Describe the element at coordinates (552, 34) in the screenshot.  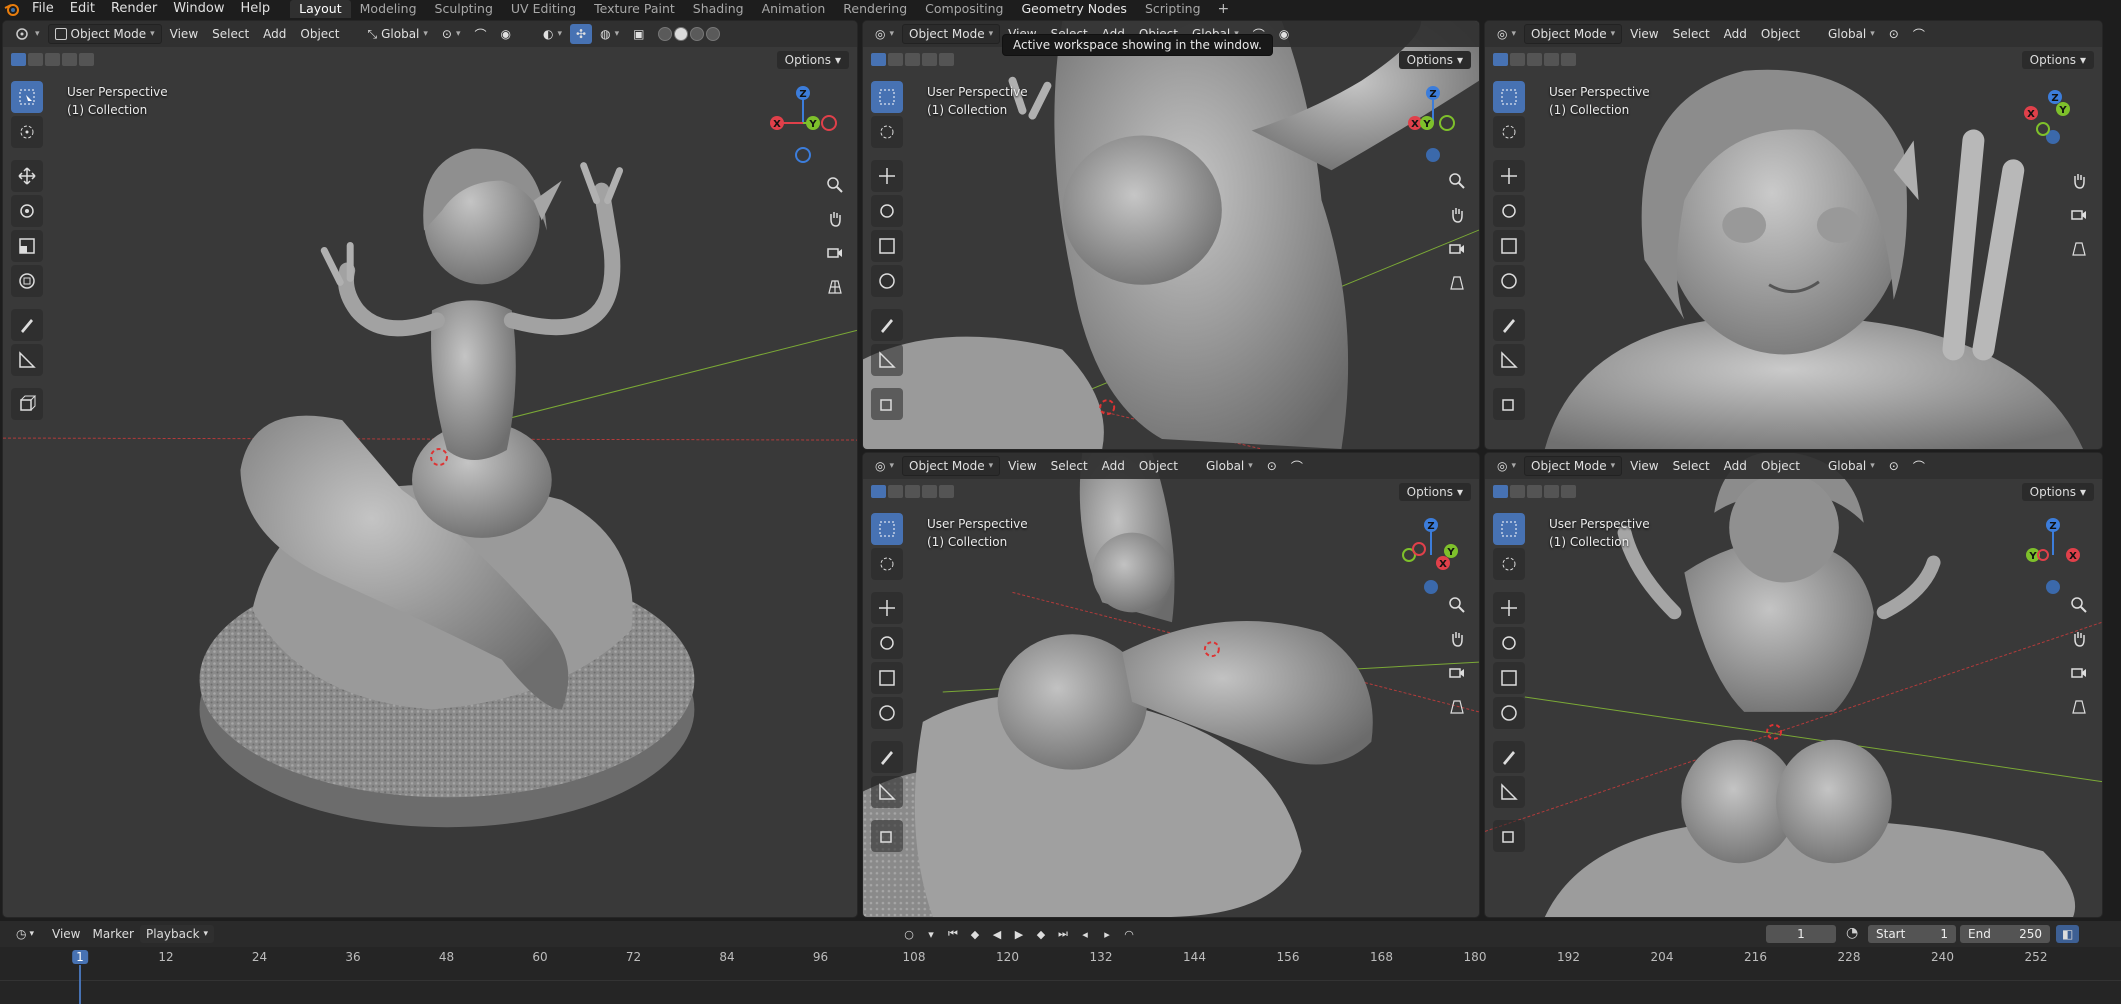
I see `visibility-icon: ◐ ▾` at that location.